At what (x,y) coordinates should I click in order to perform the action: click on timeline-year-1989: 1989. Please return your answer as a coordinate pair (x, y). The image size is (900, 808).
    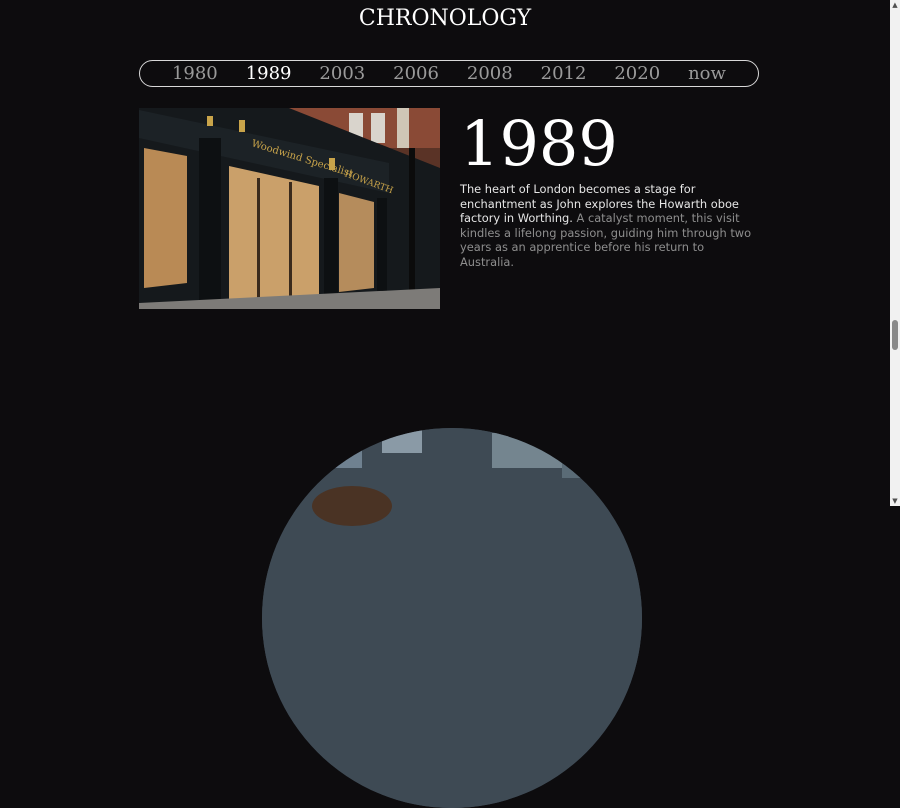
    Looking at the image, I should click on (269, 73).